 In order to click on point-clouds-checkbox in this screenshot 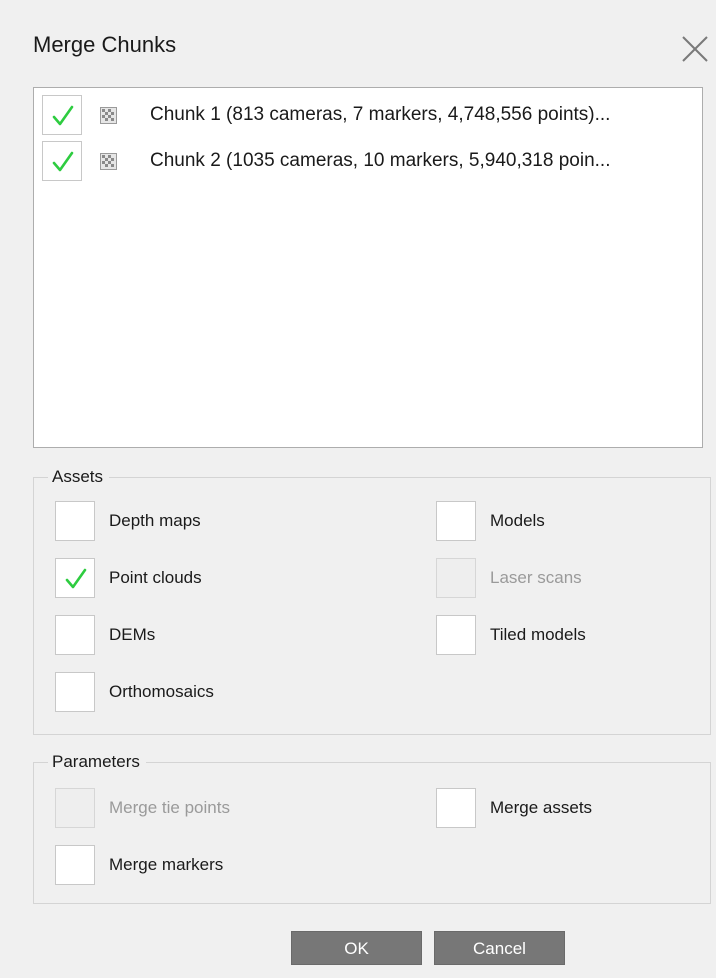, I will do `click(75, 578)`.